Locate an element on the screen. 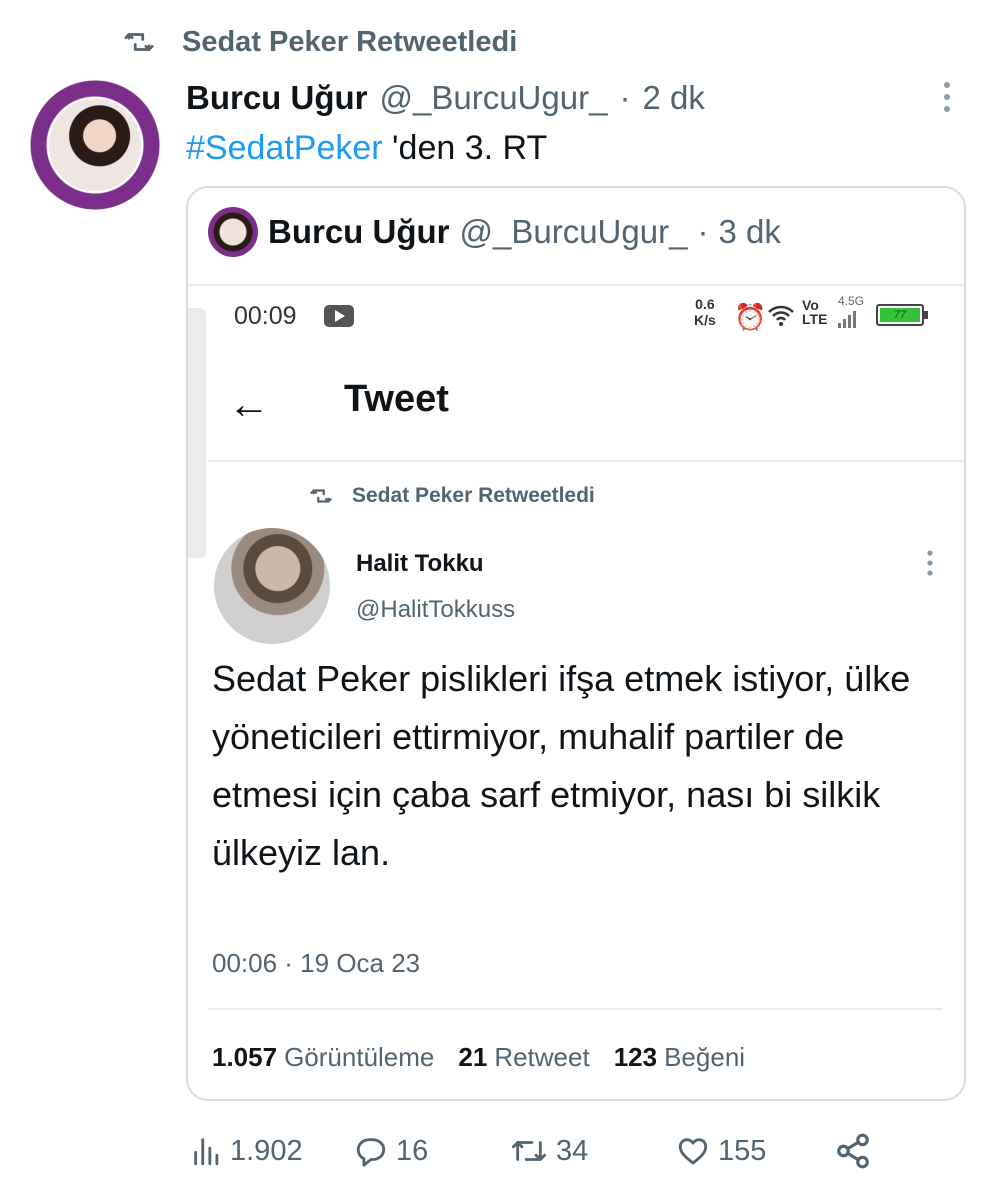 This screenshot has width=994, height=1200. speed-value: 0.6 is located at coordinates (705, 304).